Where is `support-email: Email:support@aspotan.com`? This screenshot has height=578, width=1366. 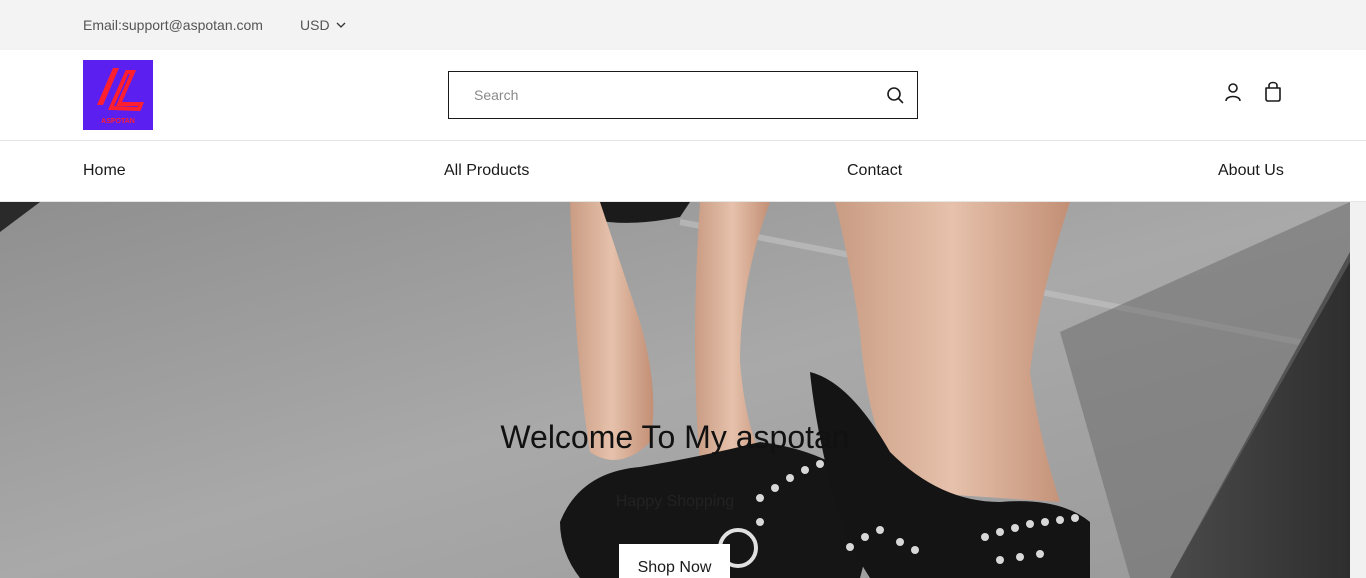
support-email: Email:support@aspotan.com is located at coordinates (173, 25).